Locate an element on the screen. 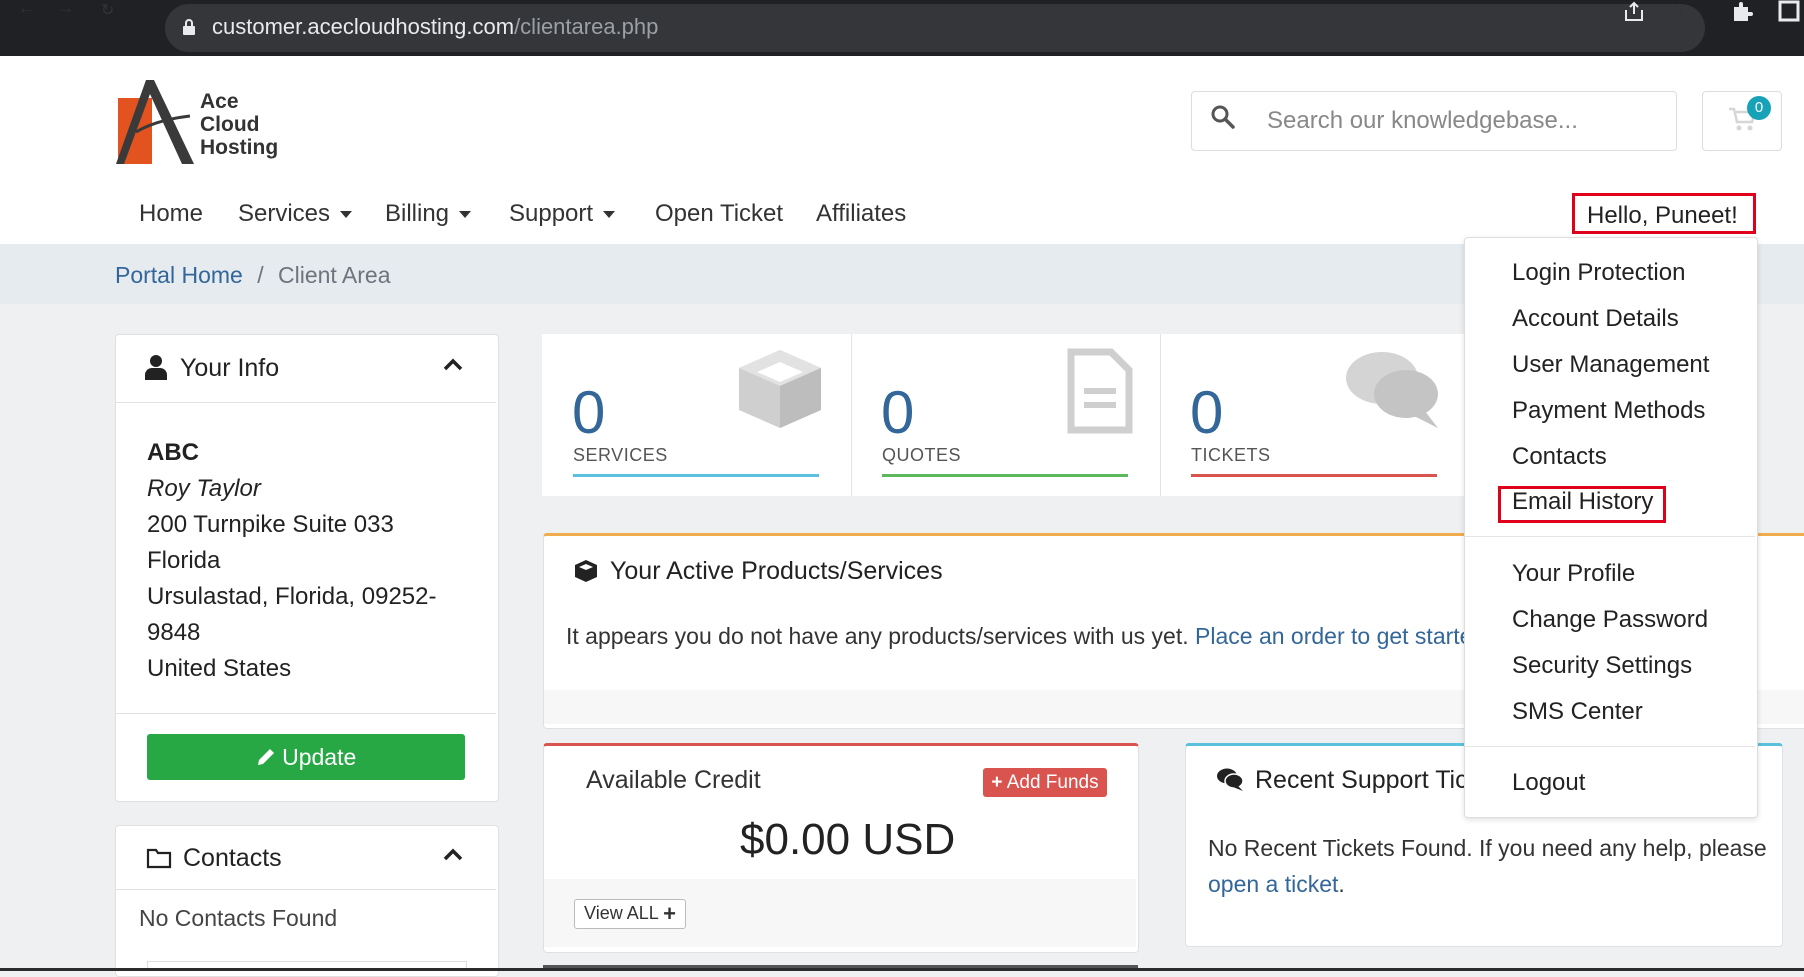 This screenshot has height=977, width=1804. menu-contacts: Contacts is located at coordinates (1559, 457).